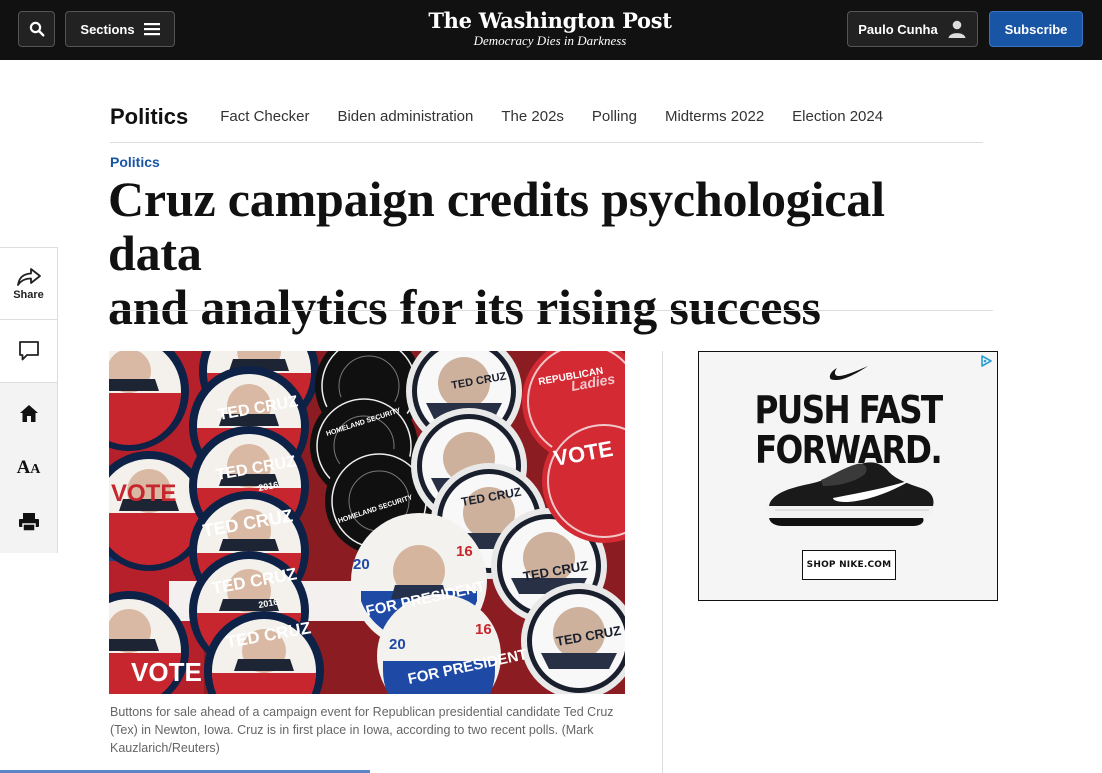 The height and width of the screenshot is (773, 1102). Describe the element at coordinates (166, 672) in the screenshot. I see `photo-text-vote-3: VOTE` at that location.